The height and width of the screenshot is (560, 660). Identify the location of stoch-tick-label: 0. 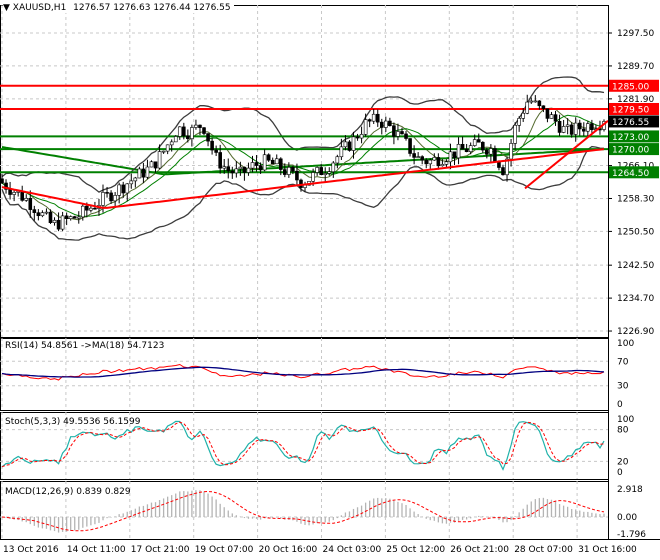
(620, 473).